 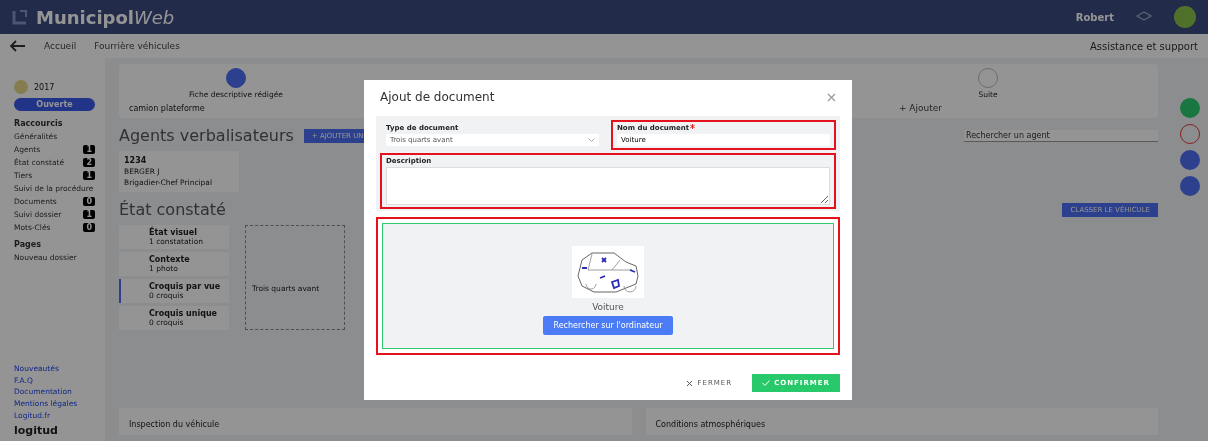 What do you see at coordinates (437, 97) in the screenshot?
I see `dialog-title: Ajout de document` at bounding box center [437, 97].